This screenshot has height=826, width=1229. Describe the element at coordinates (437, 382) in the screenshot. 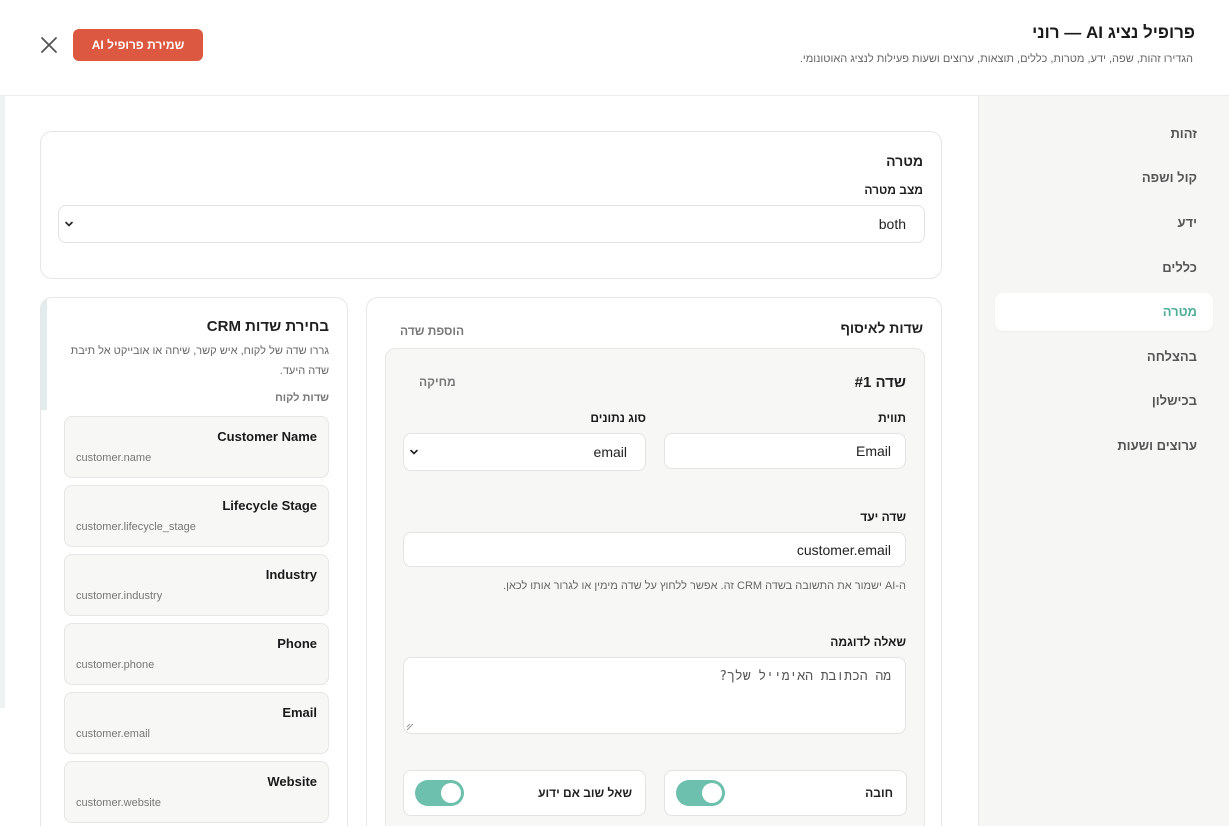

I see `delete-field-button: מחיקה` at that location.